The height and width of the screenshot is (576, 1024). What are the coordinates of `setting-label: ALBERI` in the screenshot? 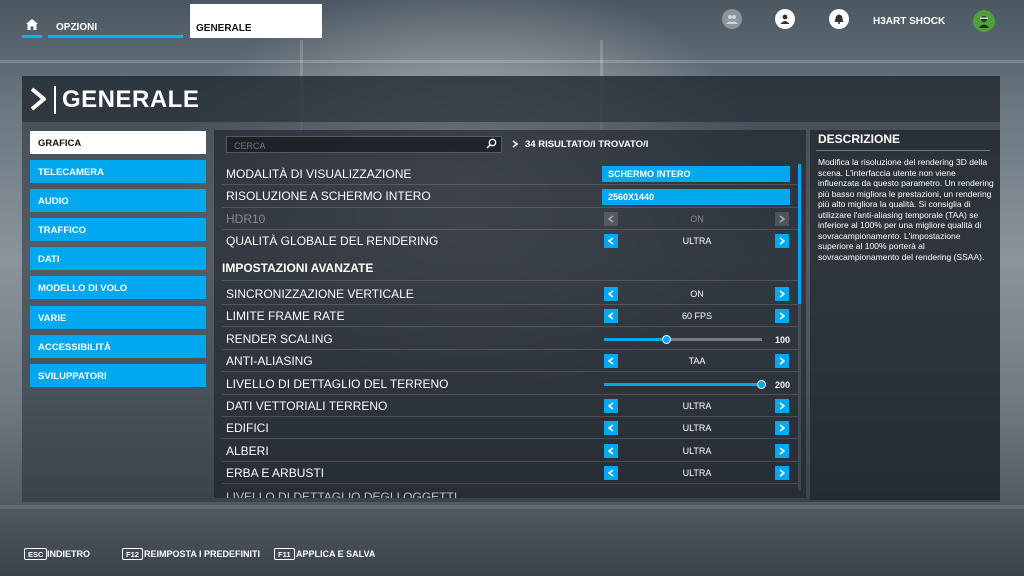 It's located at (247, 451).